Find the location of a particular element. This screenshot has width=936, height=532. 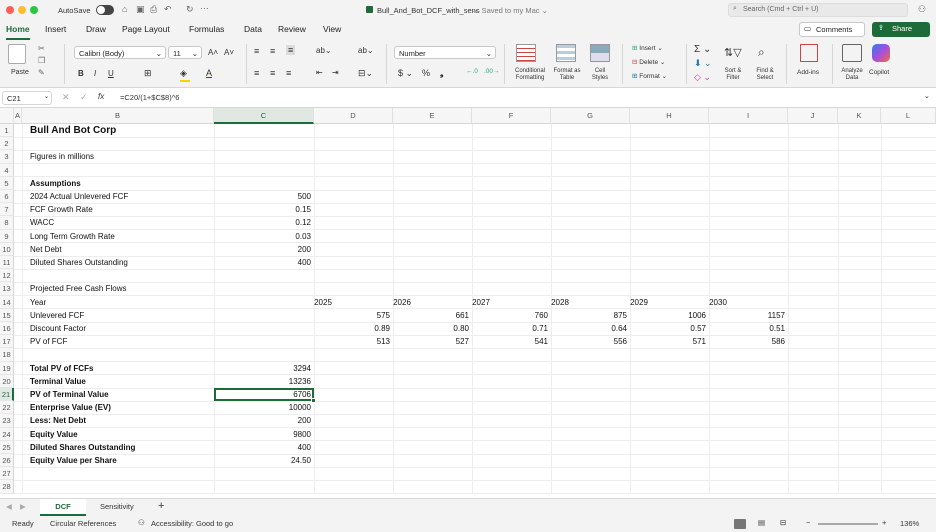

row-header-3: 3 is located at coordinates (7, 157).